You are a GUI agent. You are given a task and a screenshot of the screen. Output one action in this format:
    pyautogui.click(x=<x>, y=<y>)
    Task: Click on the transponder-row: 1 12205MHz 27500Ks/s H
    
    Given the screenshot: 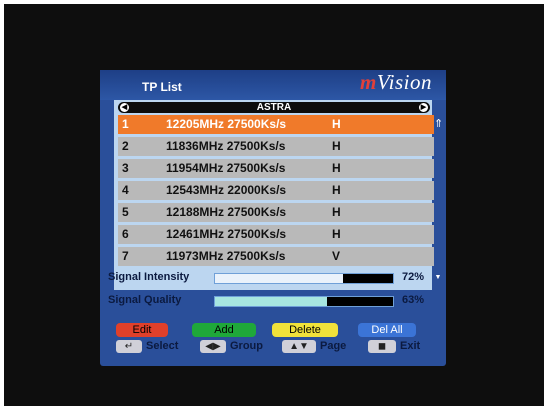 What is the action you would take?
    pyautogui.click(x=276, y=124)
    